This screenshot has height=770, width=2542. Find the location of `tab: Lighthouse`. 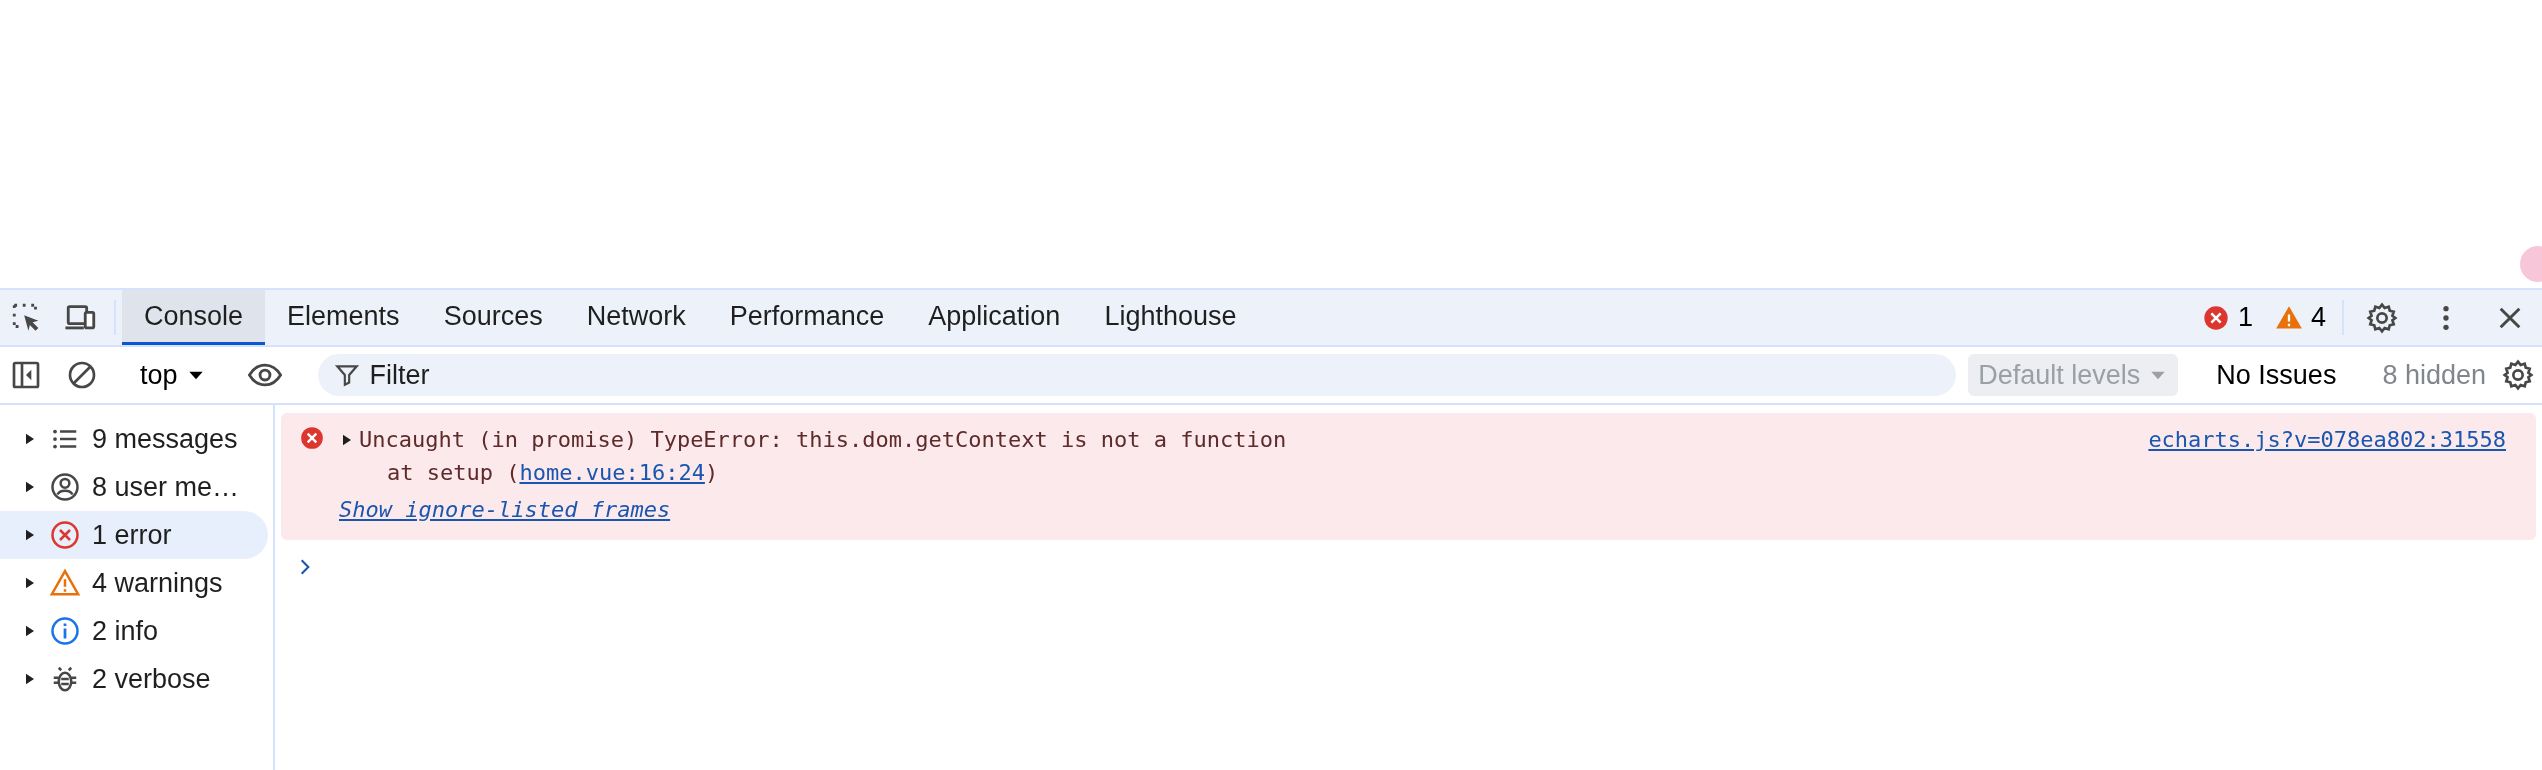

tab: Lighthouse is located at coordinates (1170, 317).